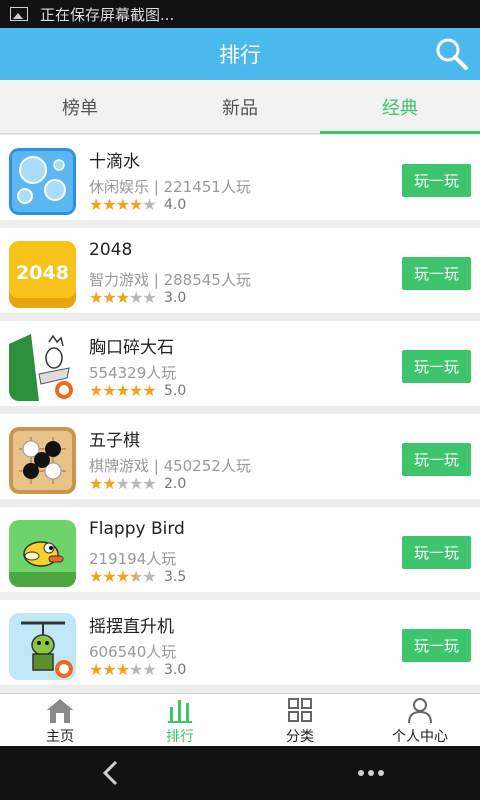 The height and width of the screenshot is (800, 480). What do you see at coordinates (240, 270) in the screenshot?
I see `list-item: 2048 2048 智力游戏 | 288545人玩 ★★★★★ 3.0 玩一玩` at bounding box center [240, 270].